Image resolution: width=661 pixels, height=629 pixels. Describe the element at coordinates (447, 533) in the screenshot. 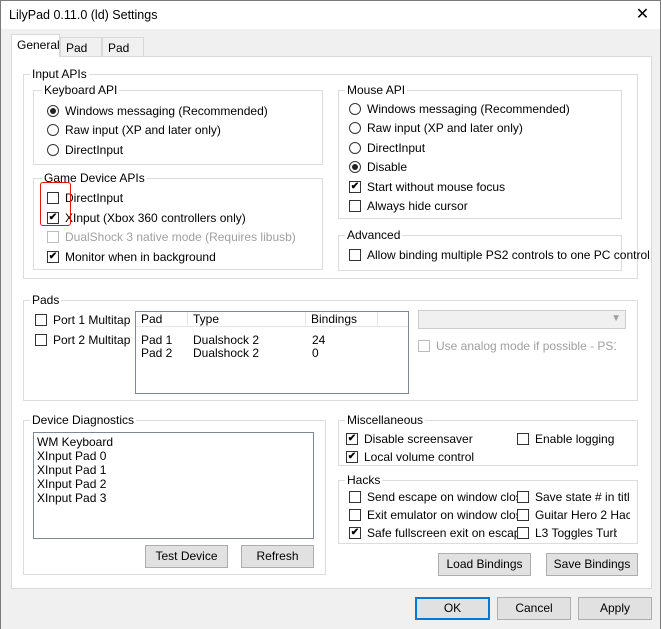

I see `checkbox-label: Safe fullscreen exit on escape` at that location.